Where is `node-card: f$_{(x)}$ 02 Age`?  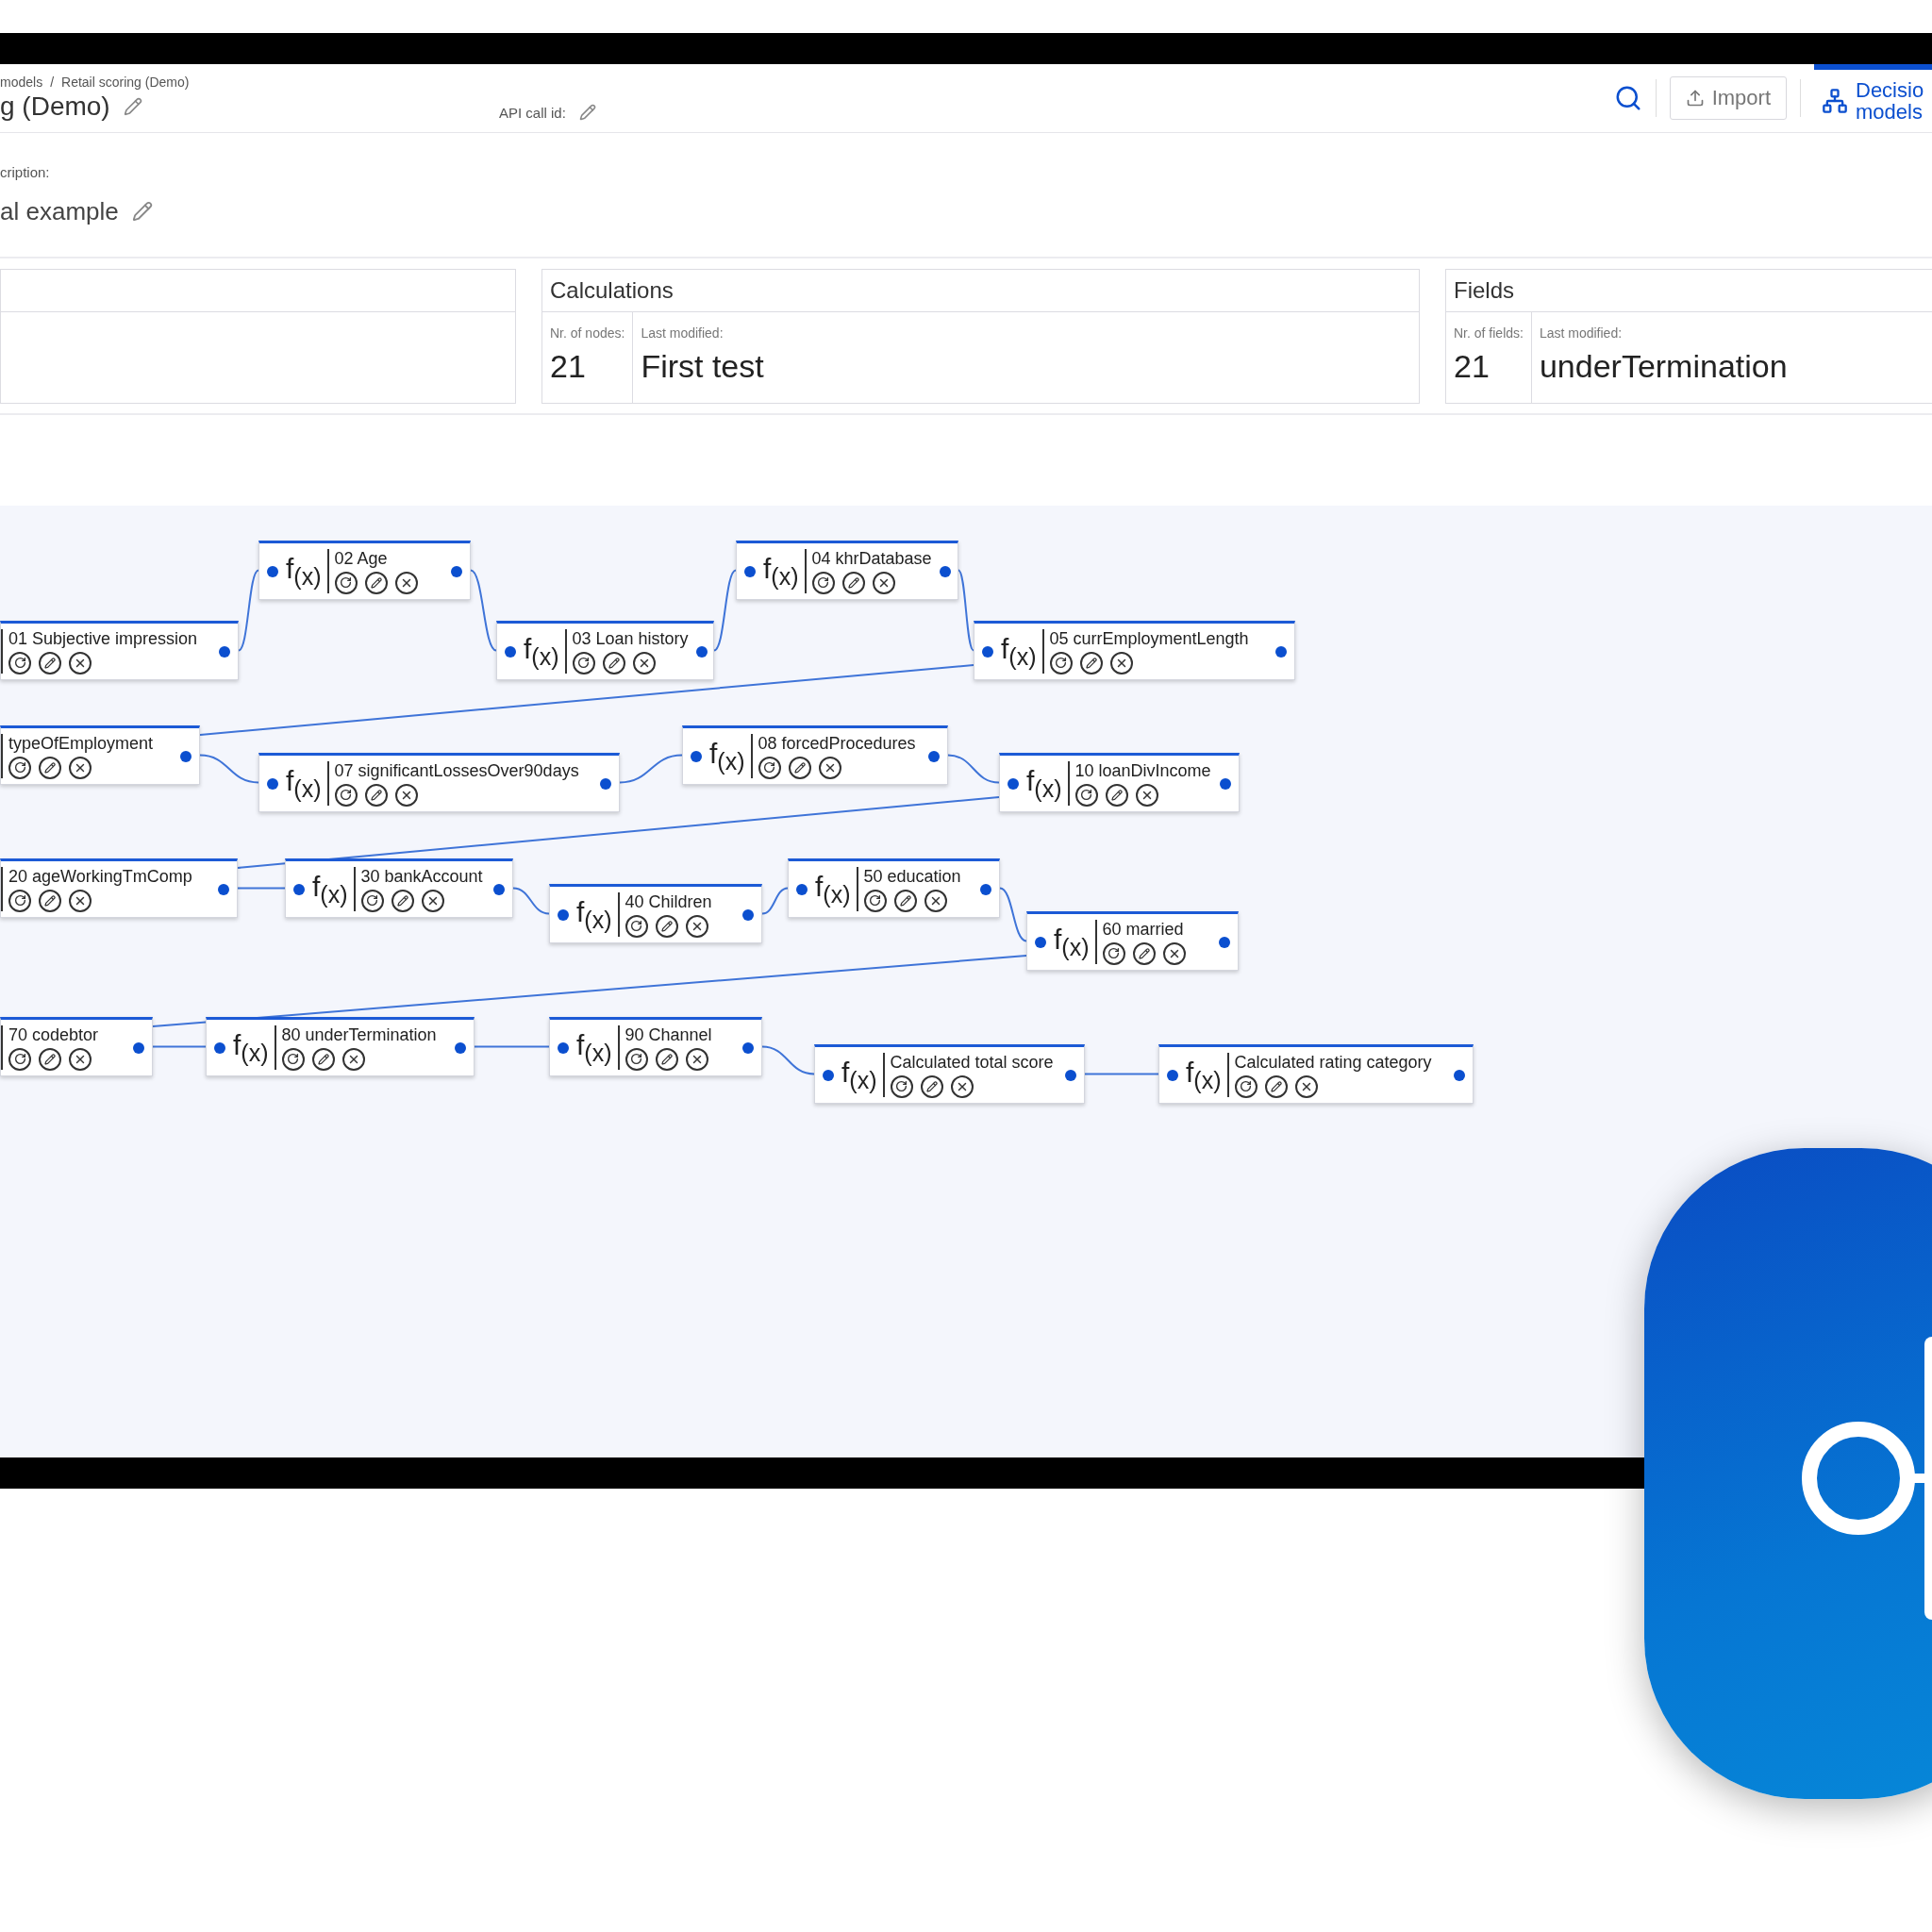
node-card: f$_{(x)}$ 02 Age is located at coordinates (364, 571).